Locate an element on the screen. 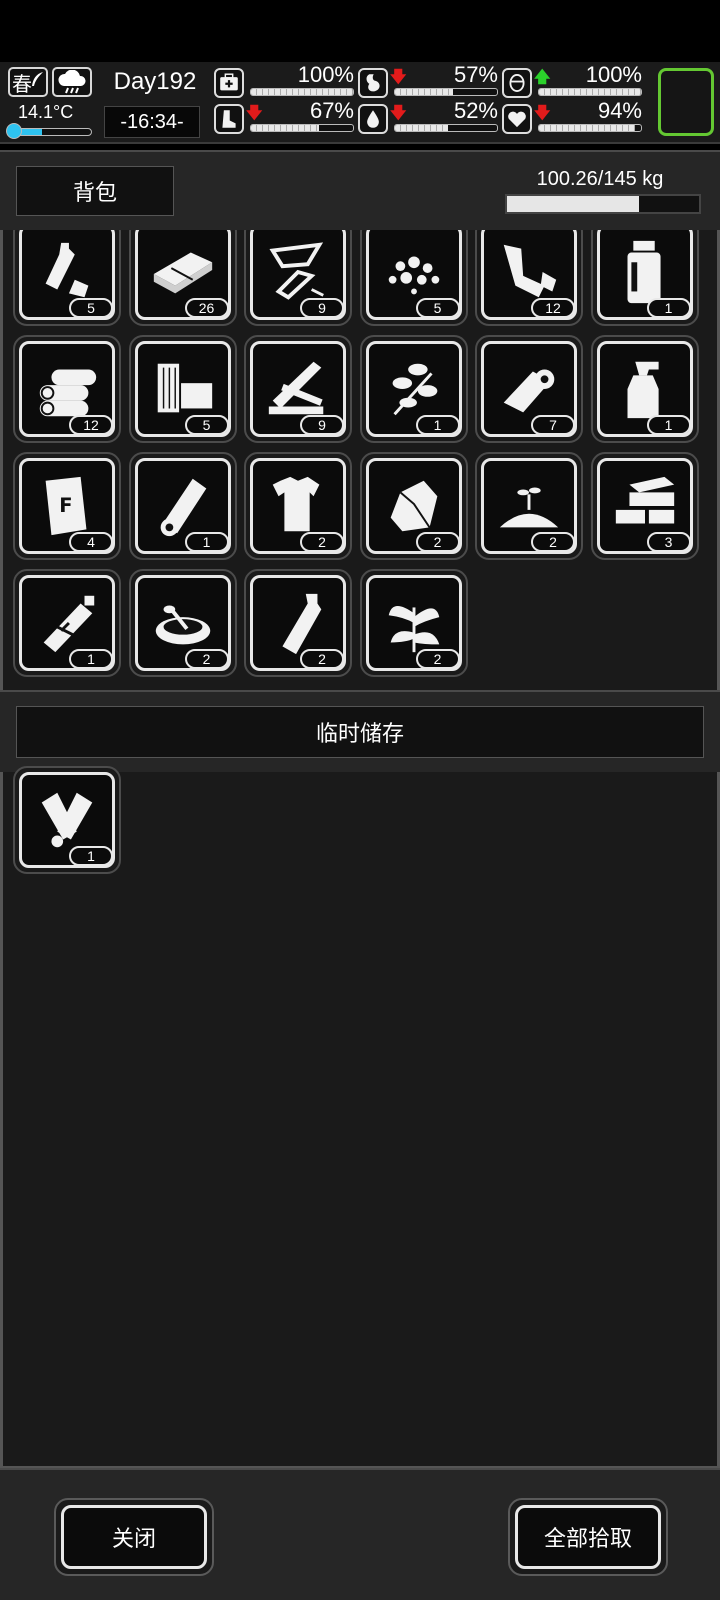  item-slot: 26 is located at coordinates (182, 278).